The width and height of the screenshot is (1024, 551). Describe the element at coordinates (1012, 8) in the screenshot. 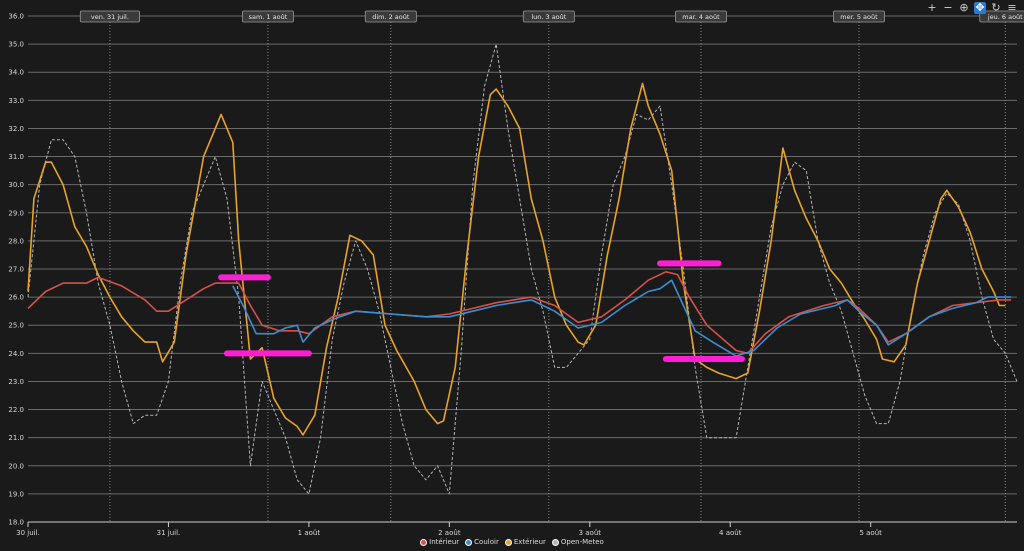

I see `menu-icon: ≡` at that location.